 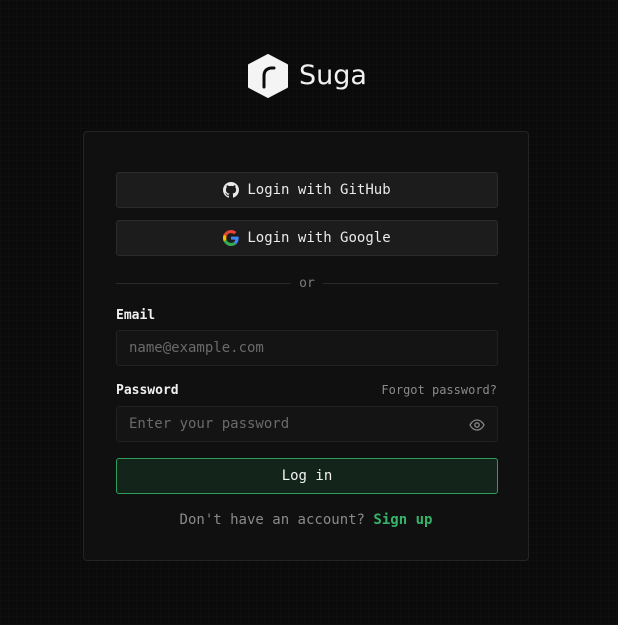 I want to click on brand-logo: Suga, so click(x=307, y=76).